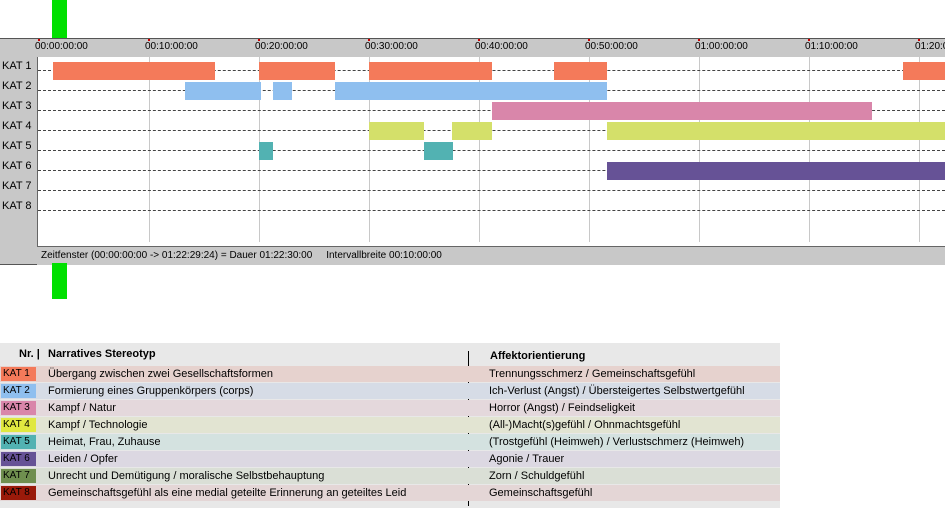  What do you see at coordinates (59, 19) in the screenshot?
I see `playhead-marker-top` at bounding box center [59, 19].